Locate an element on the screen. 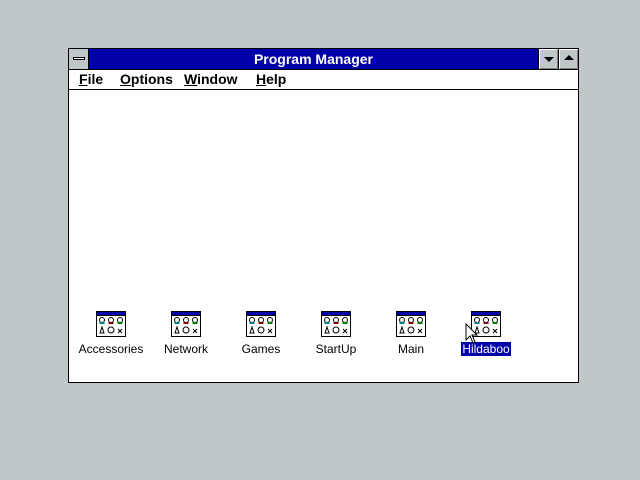 The height and width of the screenshot is (480, 640). menu-window: Window is located at coordinates (211, 79).